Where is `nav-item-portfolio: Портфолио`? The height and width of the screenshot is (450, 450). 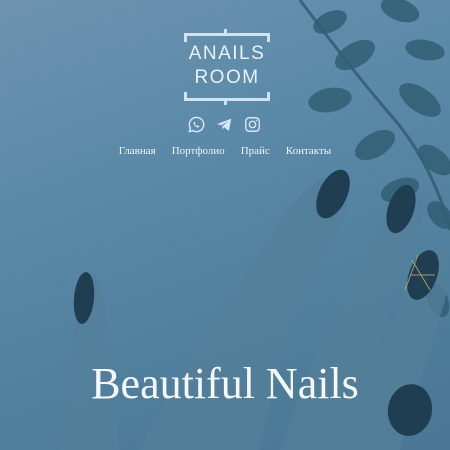
nav-item-portfolio: Портфолио is located at coordinates (198, 151).